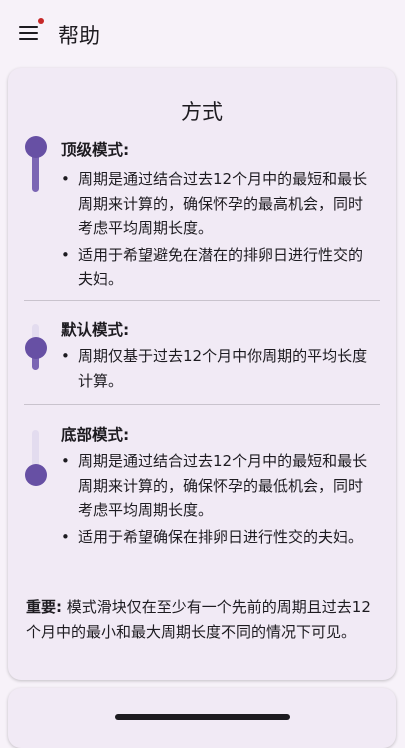  What do you see at coordinates (44, 607) in the screenshot?
I see `important-label: 重要:` at bounding box center [44, 607].